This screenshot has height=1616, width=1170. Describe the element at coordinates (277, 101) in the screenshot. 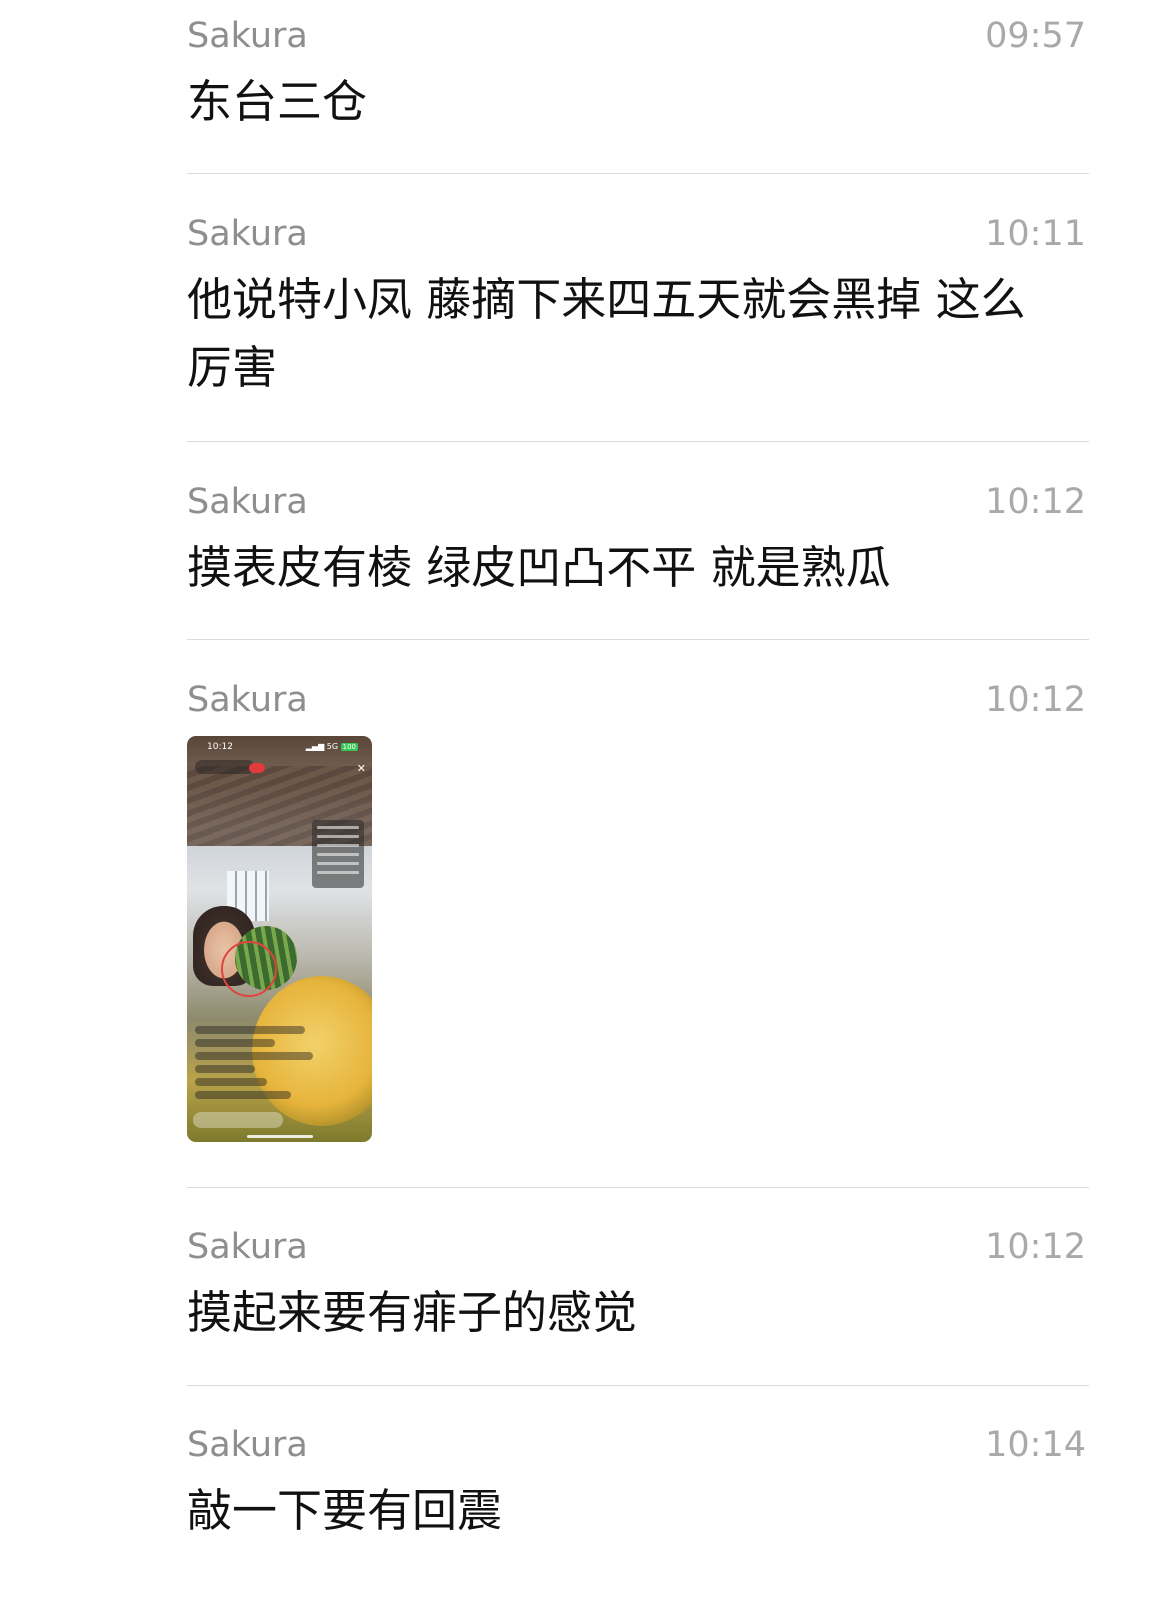

I see `message-text: 东台三仓` at that location.